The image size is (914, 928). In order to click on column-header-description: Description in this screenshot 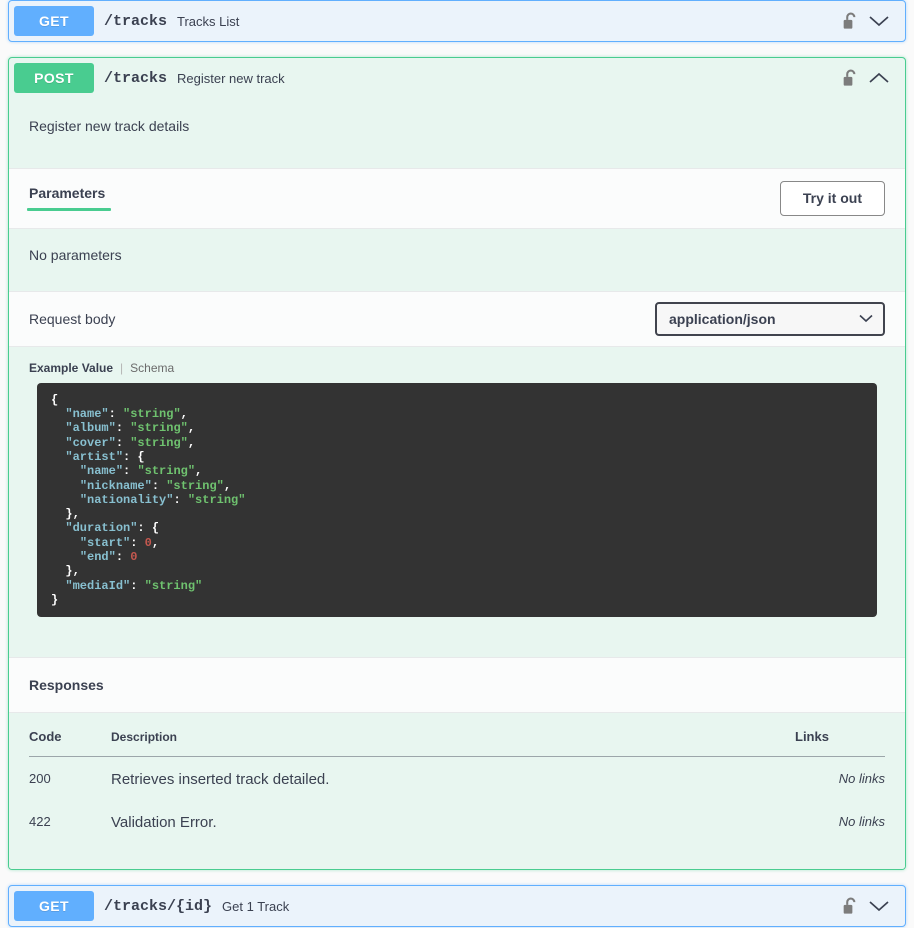, I will do `click(453, 743)`.